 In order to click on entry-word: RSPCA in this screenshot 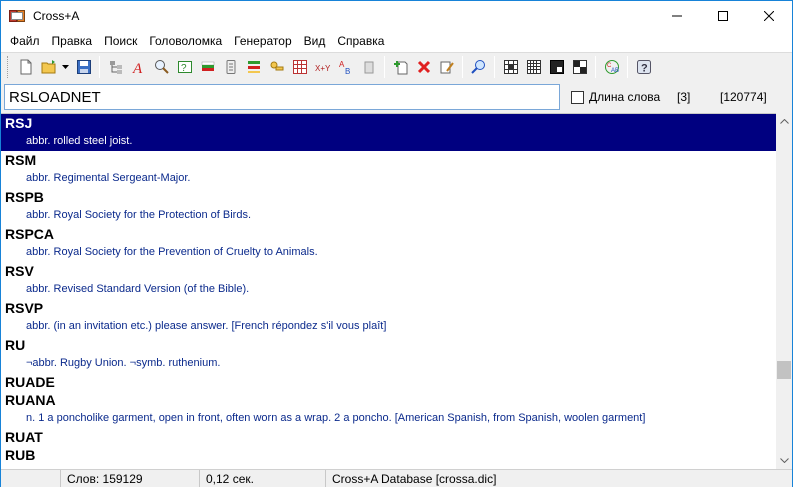, I will do `click(30, 234)`.